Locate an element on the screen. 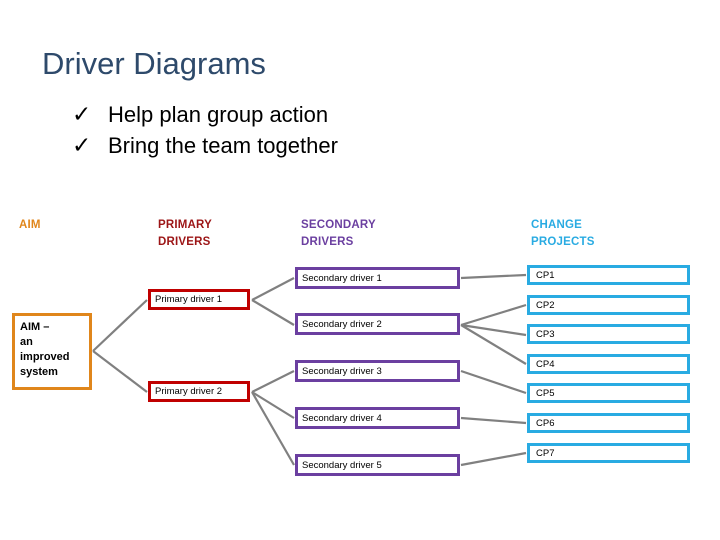 The width and height of the screenshot is (720, 540). change-project-label: CP5 is located at coordinates (545, 393).